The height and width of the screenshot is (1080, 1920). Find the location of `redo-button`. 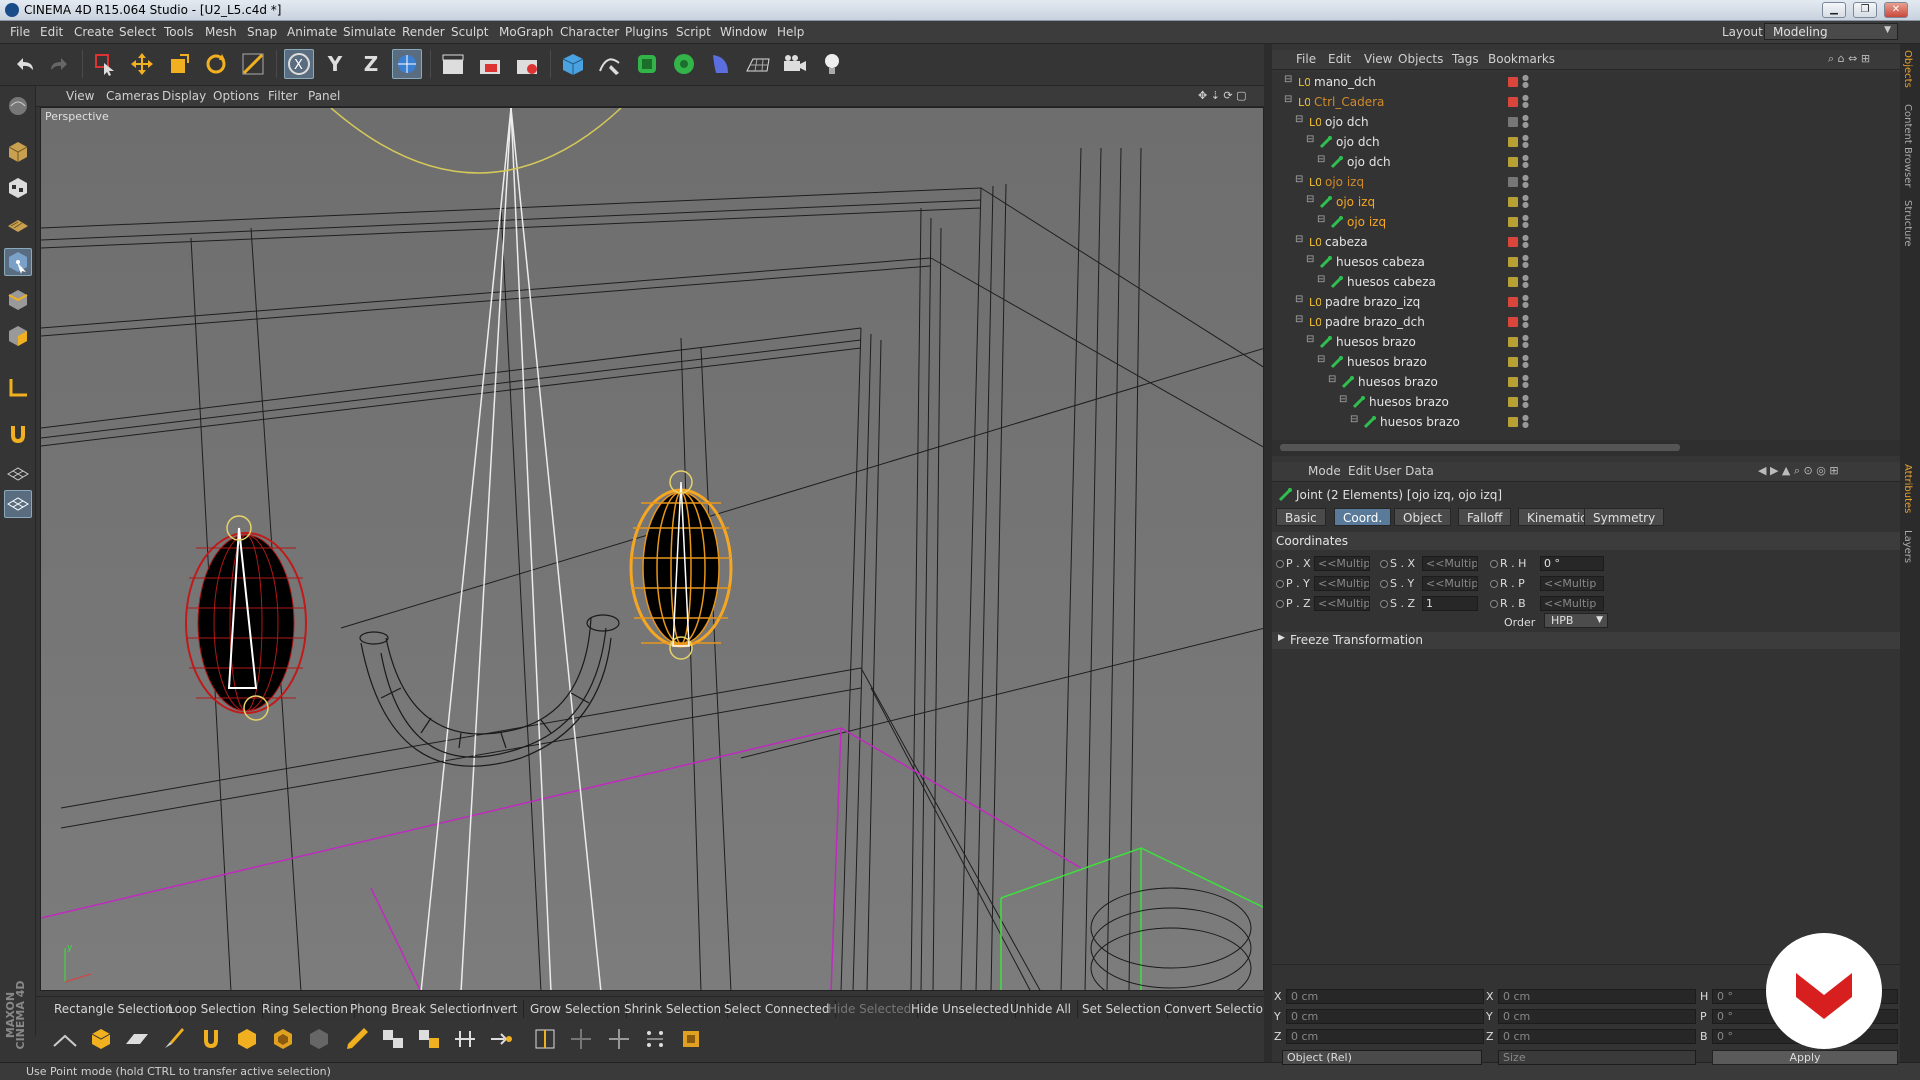

redo-button is located at coordinates (59, 64).